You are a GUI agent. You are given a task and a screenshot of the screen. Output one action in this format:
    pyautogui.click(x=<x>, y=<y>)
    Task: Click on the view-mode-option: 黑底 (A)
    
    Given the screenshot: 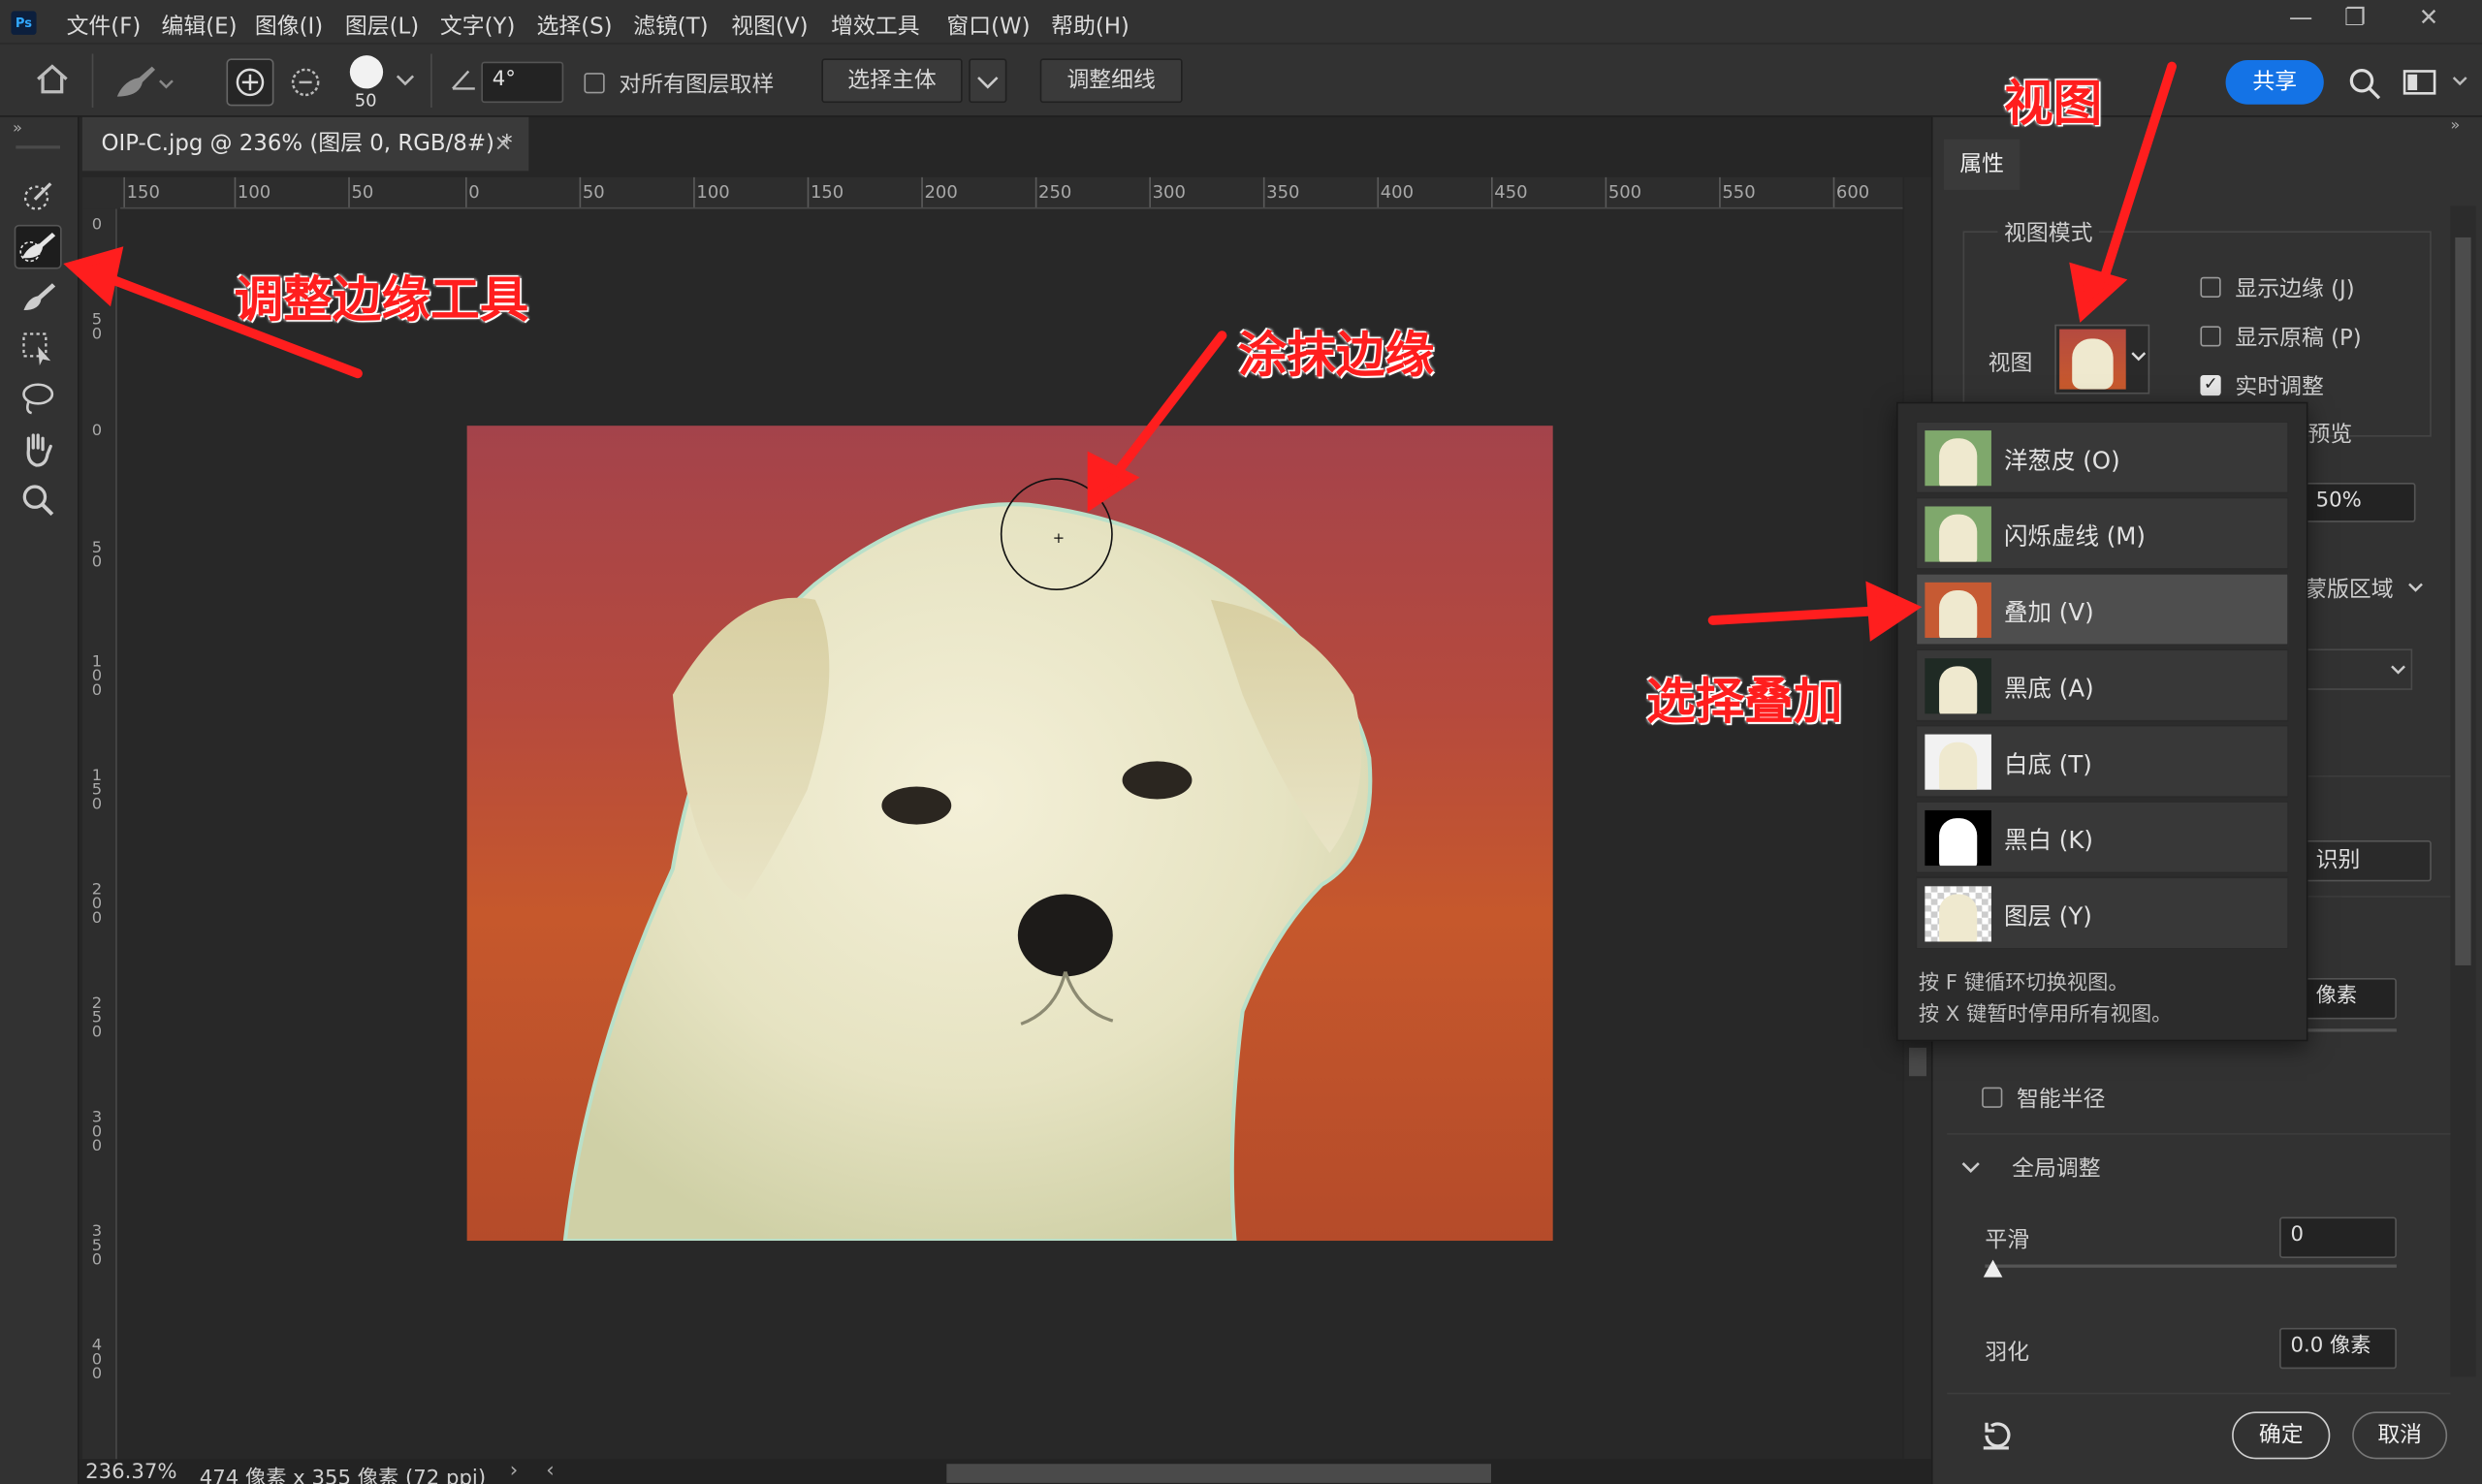 What is the action you would take?
    pyautogui.click(x=2102, y=685)
    